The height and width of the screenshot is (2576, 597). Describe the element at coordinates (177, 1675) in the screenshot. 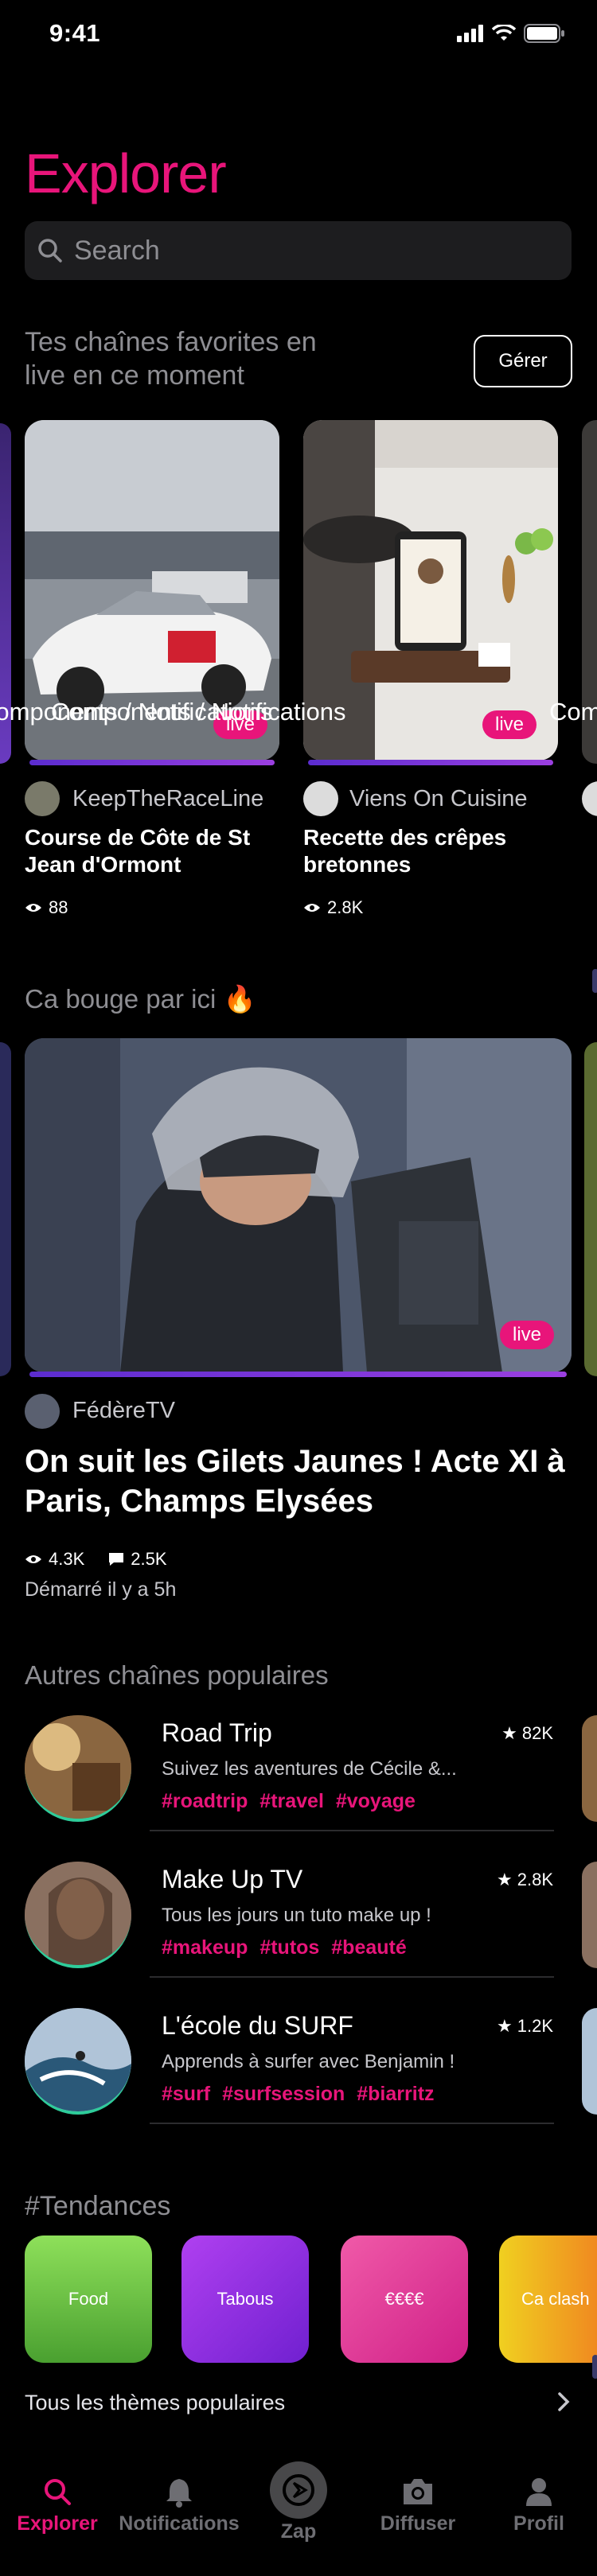

I see `popular-heading: Autres chaînes populaires` at that location.